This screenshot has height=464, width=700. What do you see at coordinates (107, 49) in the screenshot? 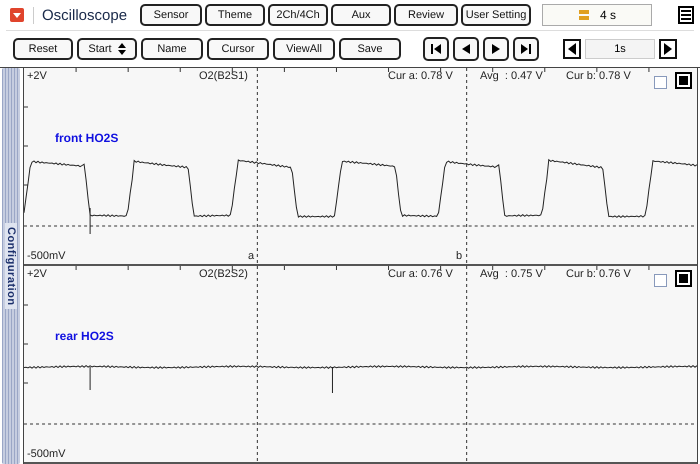
I see `start-select: Start` at bounding box center [107, 49].